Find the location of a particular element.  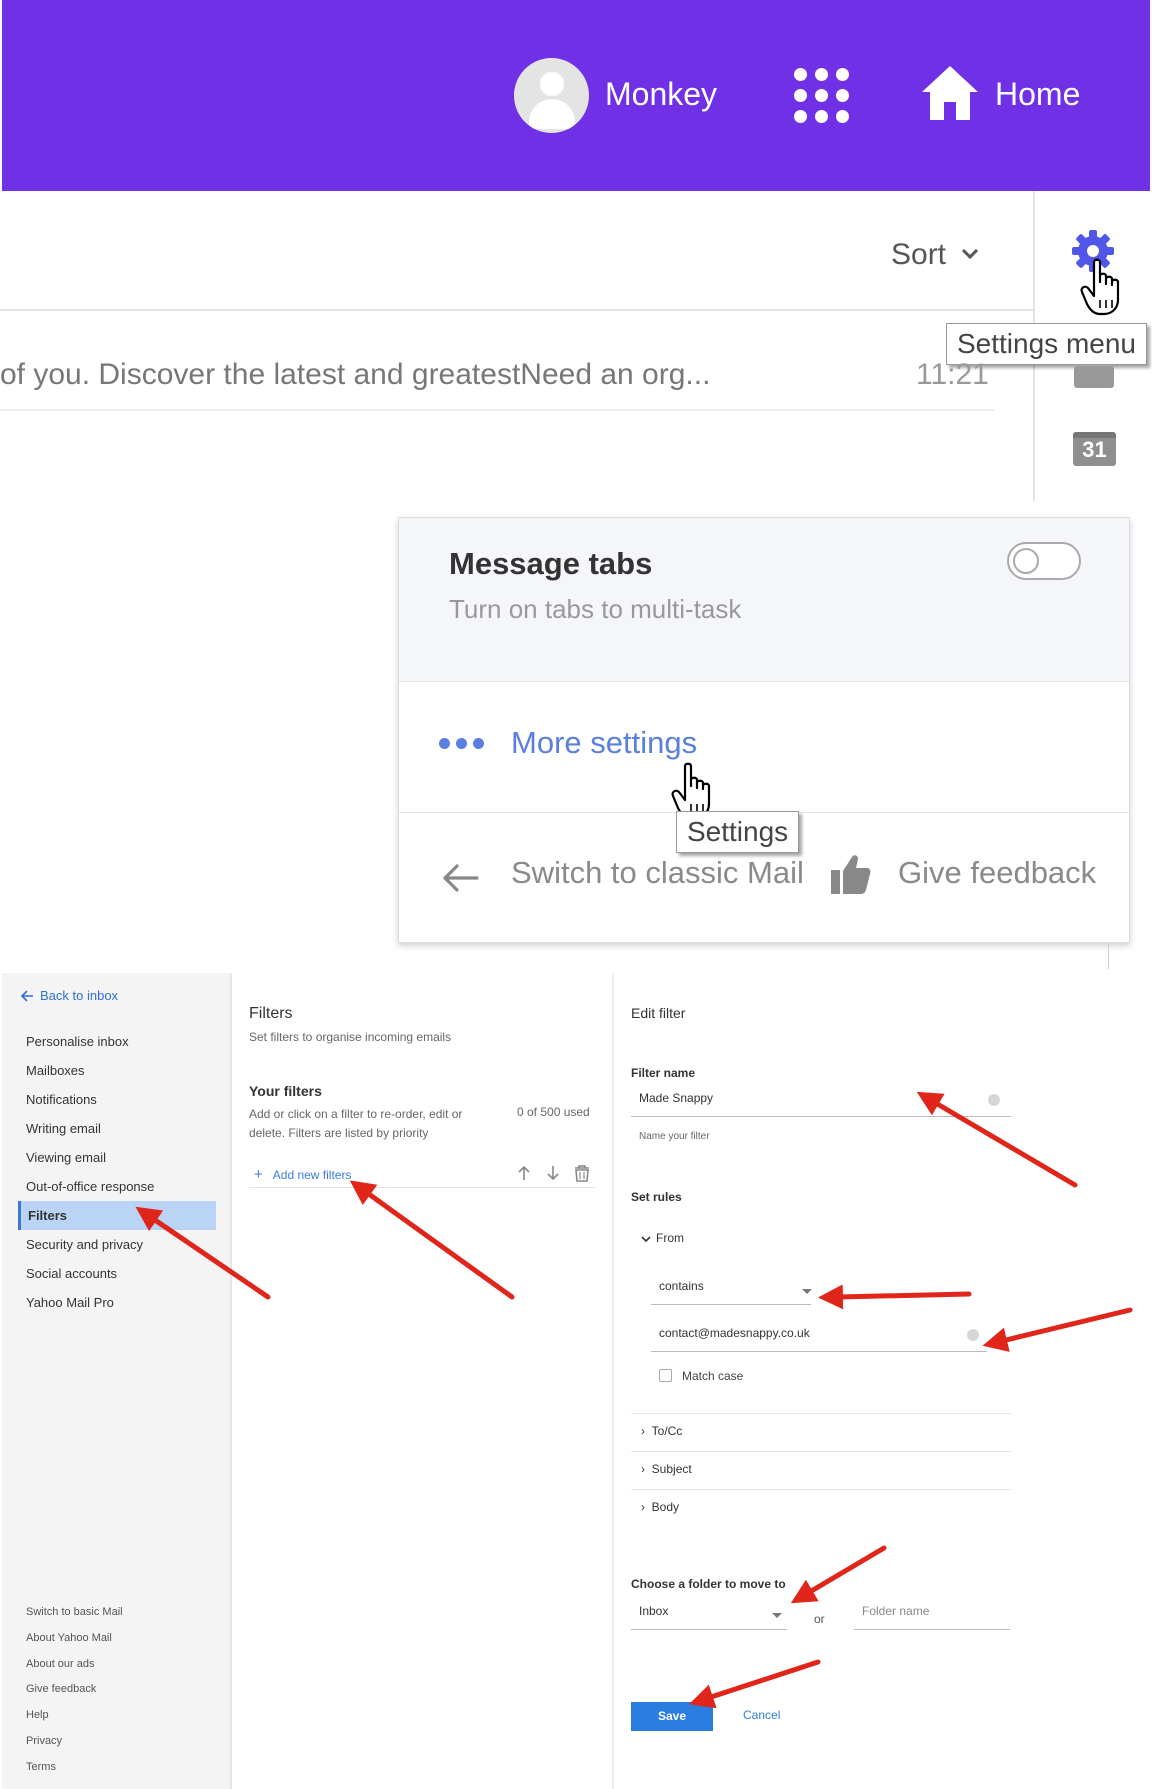

sidebar-item-filters: Filters is located at coordinates (117, 1215).